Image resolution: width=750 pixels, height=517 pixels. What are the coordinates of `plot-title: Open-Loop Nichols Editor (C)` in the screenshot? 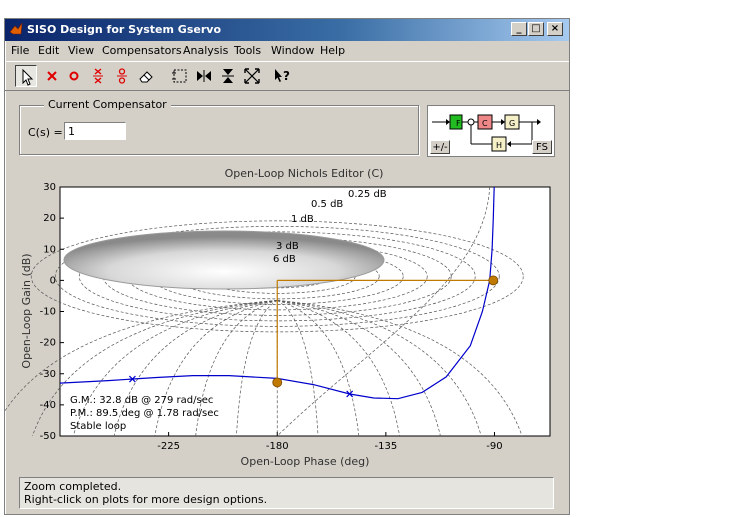 It's located at (304, 173).